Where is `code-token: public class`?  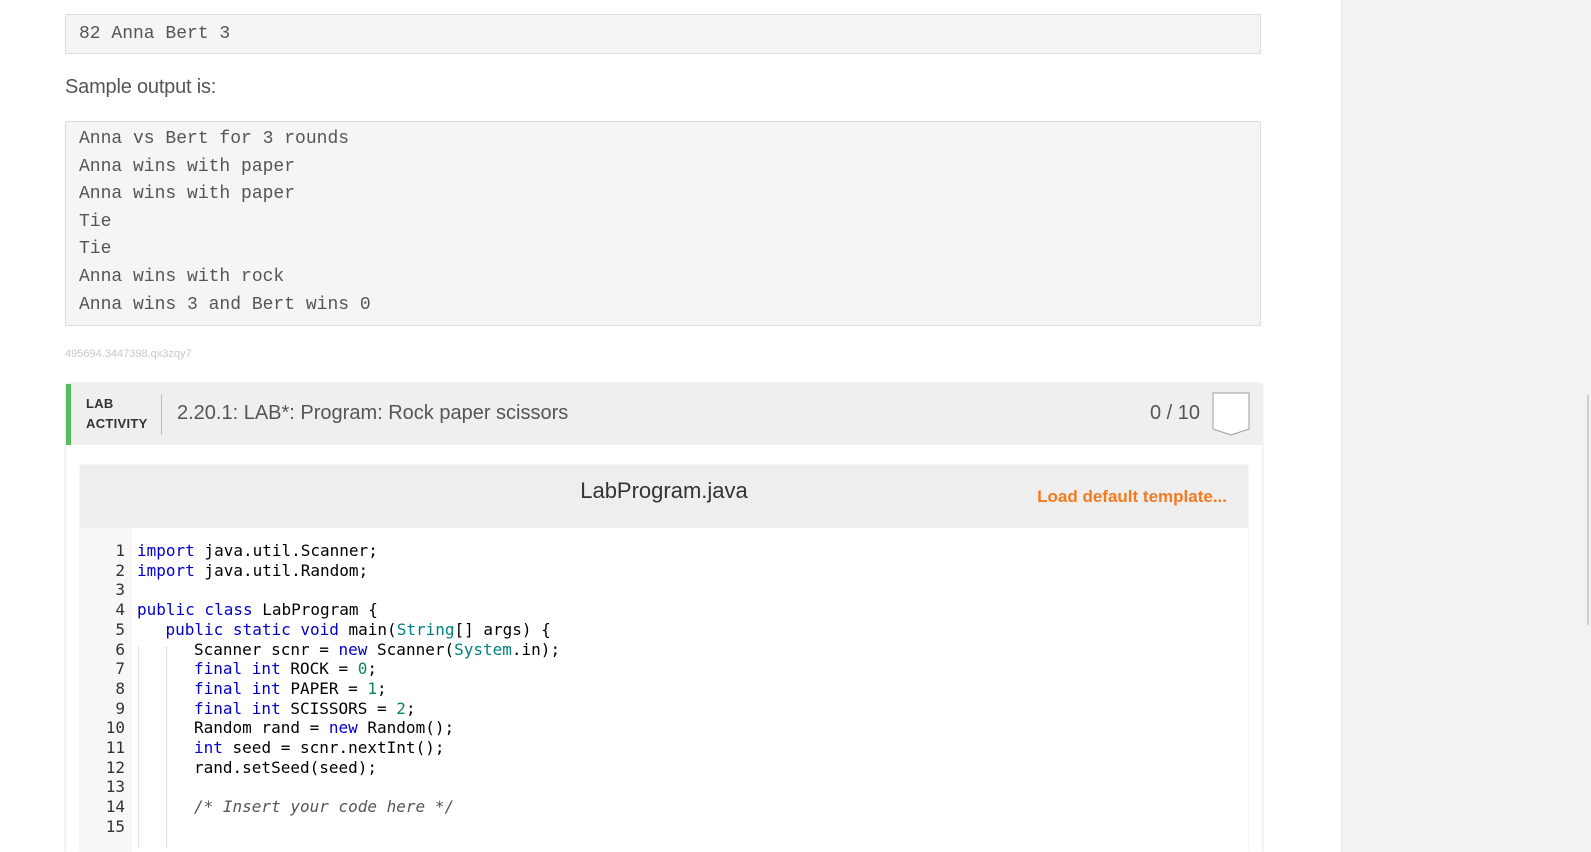
code-token: public class is located at coordinates (195, 610).